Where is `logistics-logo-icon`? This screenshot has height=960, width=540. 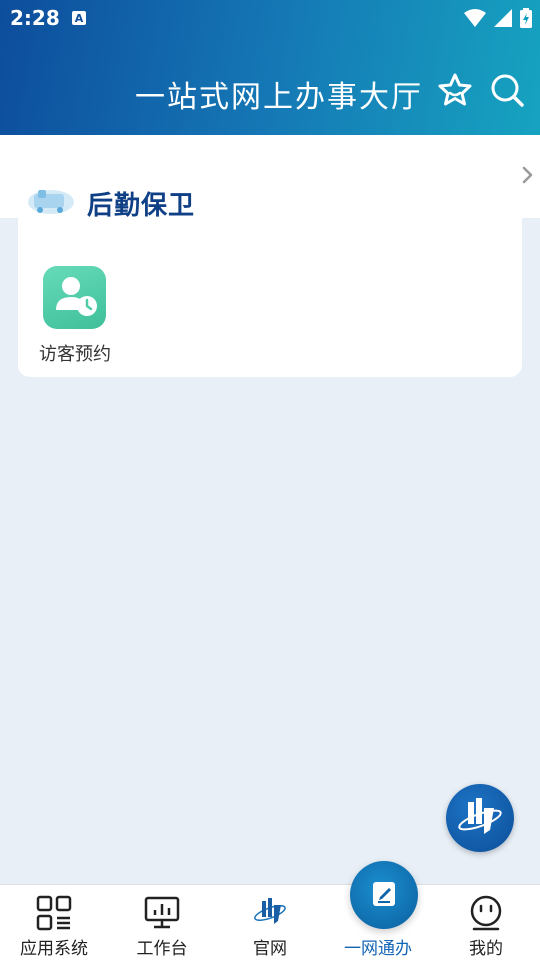 logistics-logo-icon is located at coordinates (51, 202).